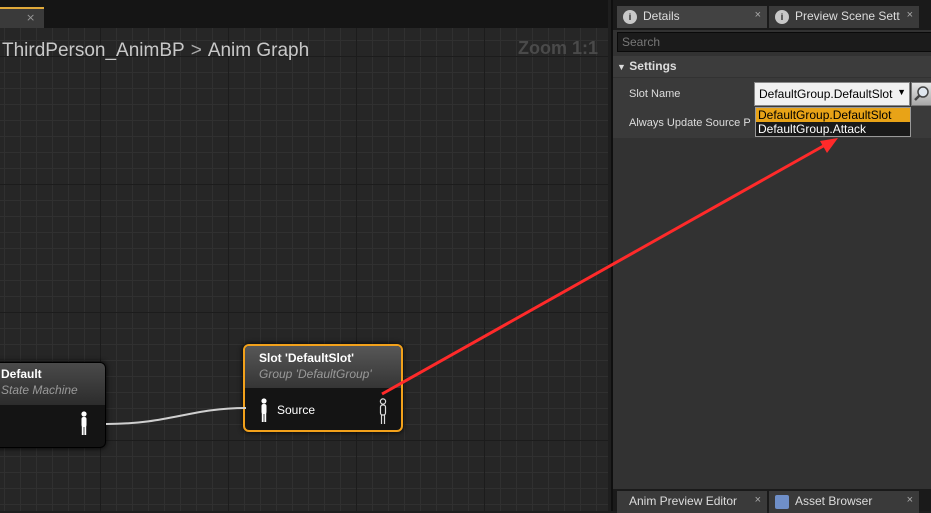  I want to click on tab-label: Details, so click(661, 16).